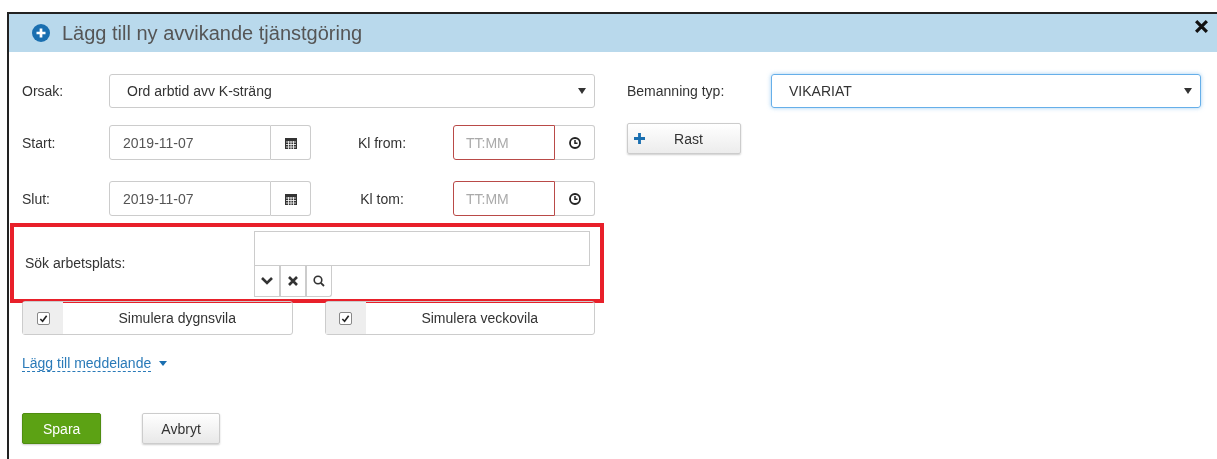 The image size is (1217, 459). What do you see at coordinates (382, 142) in the screenshot?
I see `field-label: Kl from:` at bounding box center [382, 142].